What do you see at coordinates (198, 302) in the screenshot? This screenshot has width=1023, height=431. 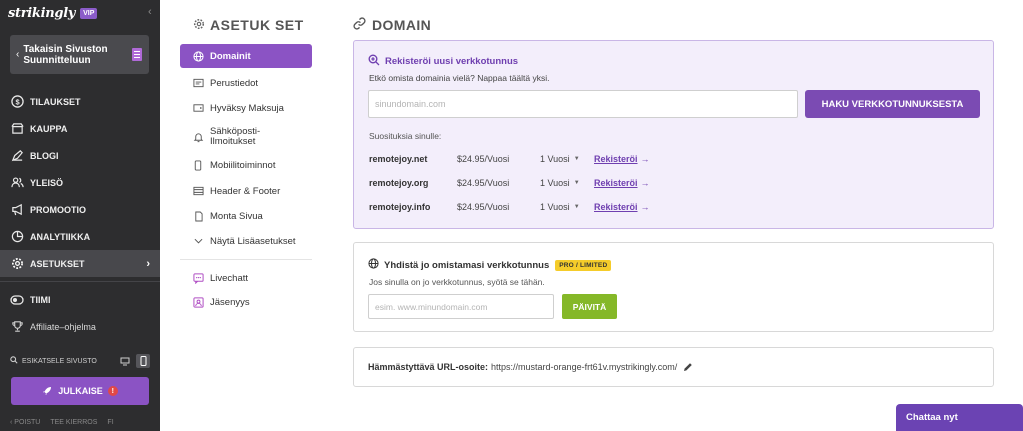 I see `member-icon` at bounding box center [198, 302].